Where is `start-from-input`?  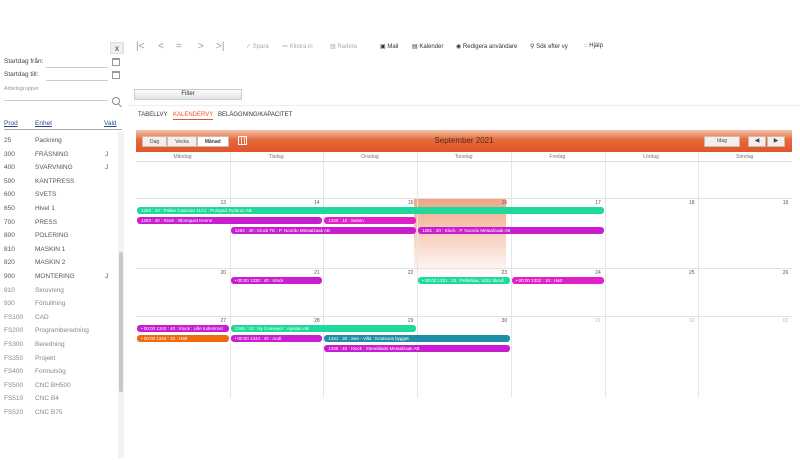 start-from-input is located at coordinates (77, 67).